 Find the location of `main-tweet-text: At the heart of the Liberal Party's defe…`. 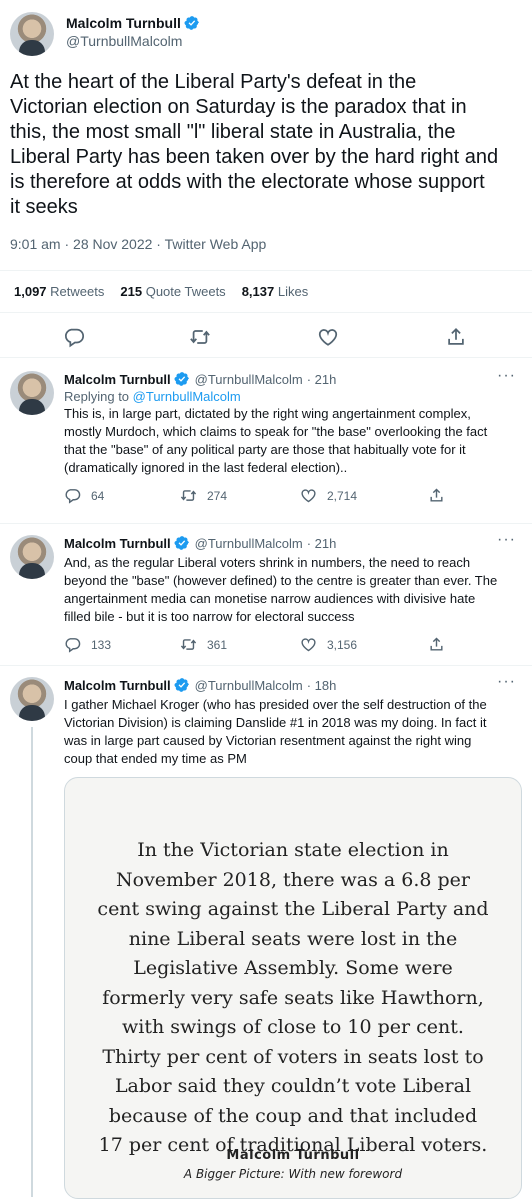

main-tweet-text: At the heart of the Liberal Party's defe… is located at coordinates (254, 144).